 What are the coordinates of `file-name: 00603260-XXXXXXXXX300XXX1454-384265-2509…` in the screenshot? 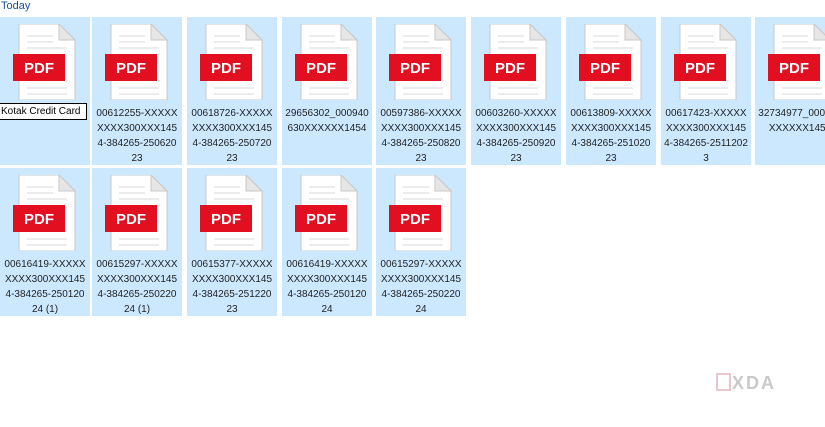 It's located at (516, 136).